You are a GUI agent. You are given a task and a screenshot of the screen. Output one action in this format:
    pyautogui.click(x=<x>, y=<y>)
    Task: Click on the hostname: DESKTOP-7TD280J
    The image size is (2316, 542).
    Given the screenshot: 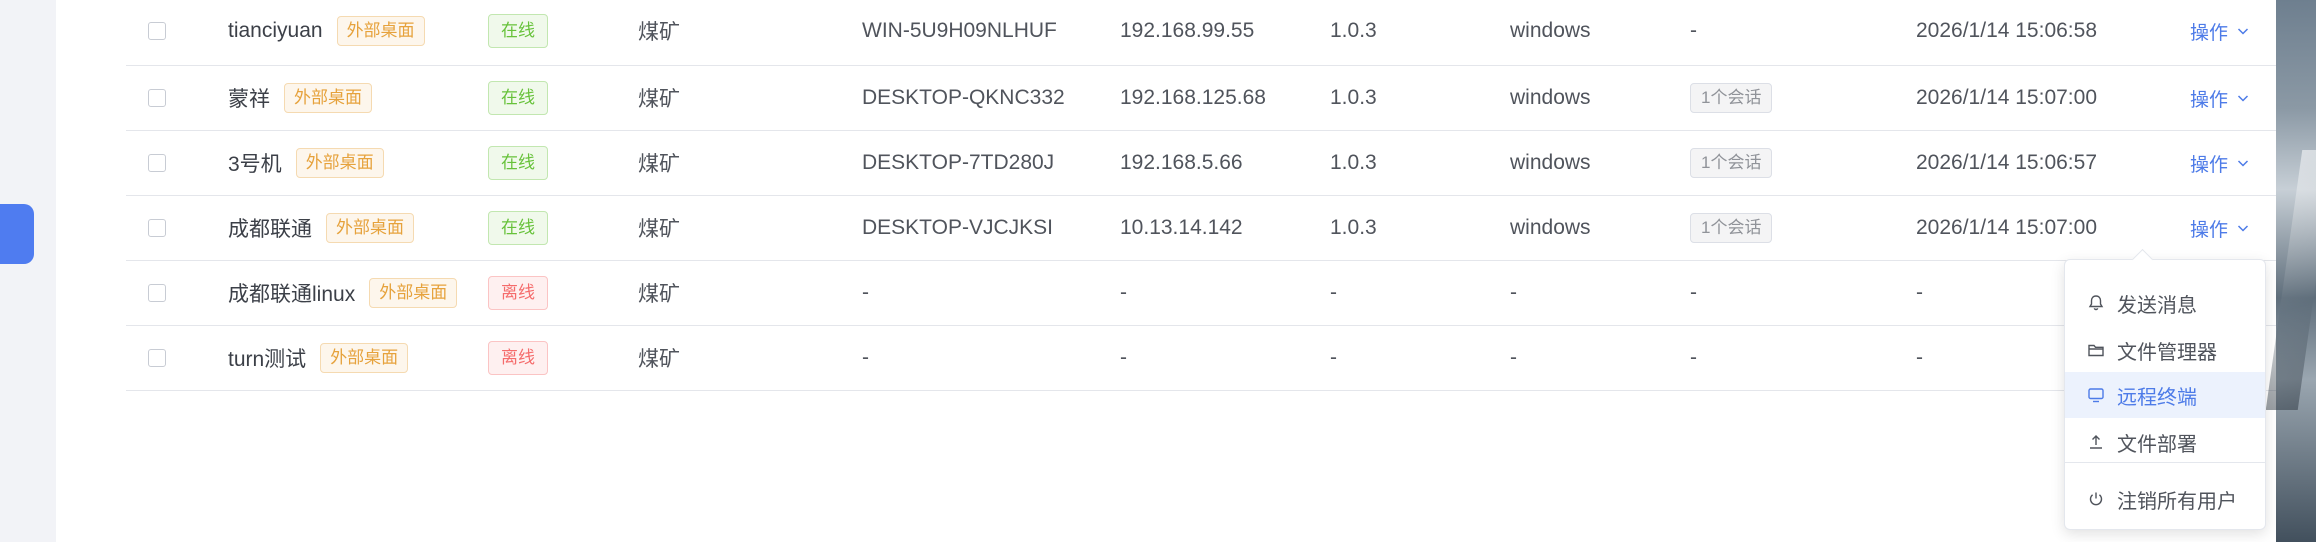 What is the action you would take?
    pyautogui.click(x=958, y=162)
    